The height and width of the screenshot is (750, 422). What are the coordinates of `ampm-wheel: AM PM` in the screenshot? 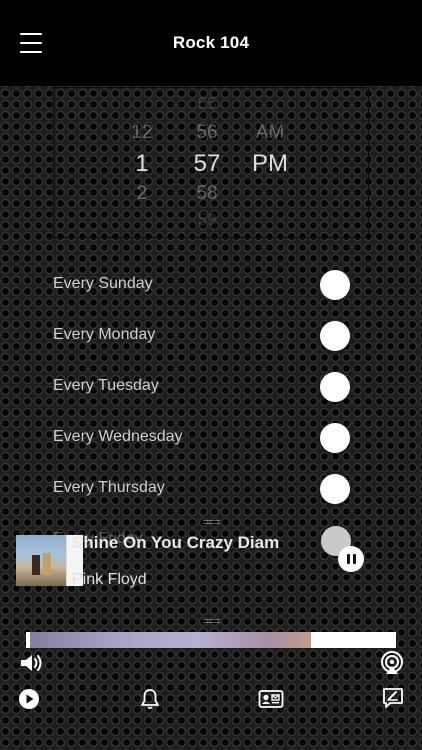 It's located at (270, 162).